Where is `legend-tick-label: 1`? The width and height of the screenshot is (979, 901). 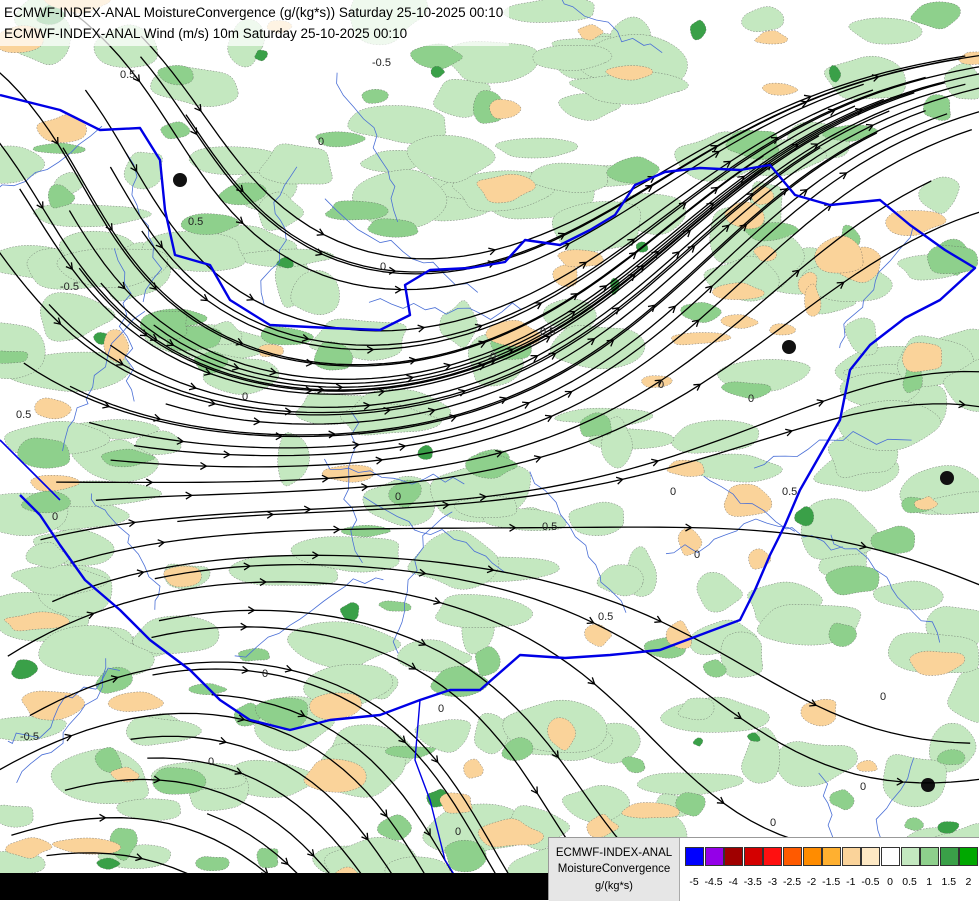
legend-tick-label: 1 is located at coordinates (929, 882).